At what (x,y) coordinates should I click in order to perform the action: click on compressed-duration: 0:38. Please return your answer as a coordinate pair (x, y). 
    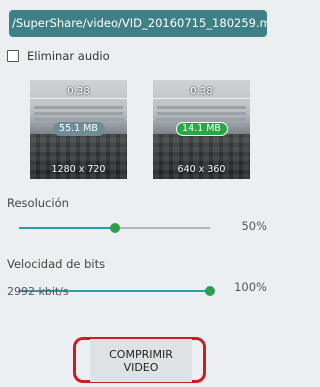
    Looking at the image, I should click on (201, 91).